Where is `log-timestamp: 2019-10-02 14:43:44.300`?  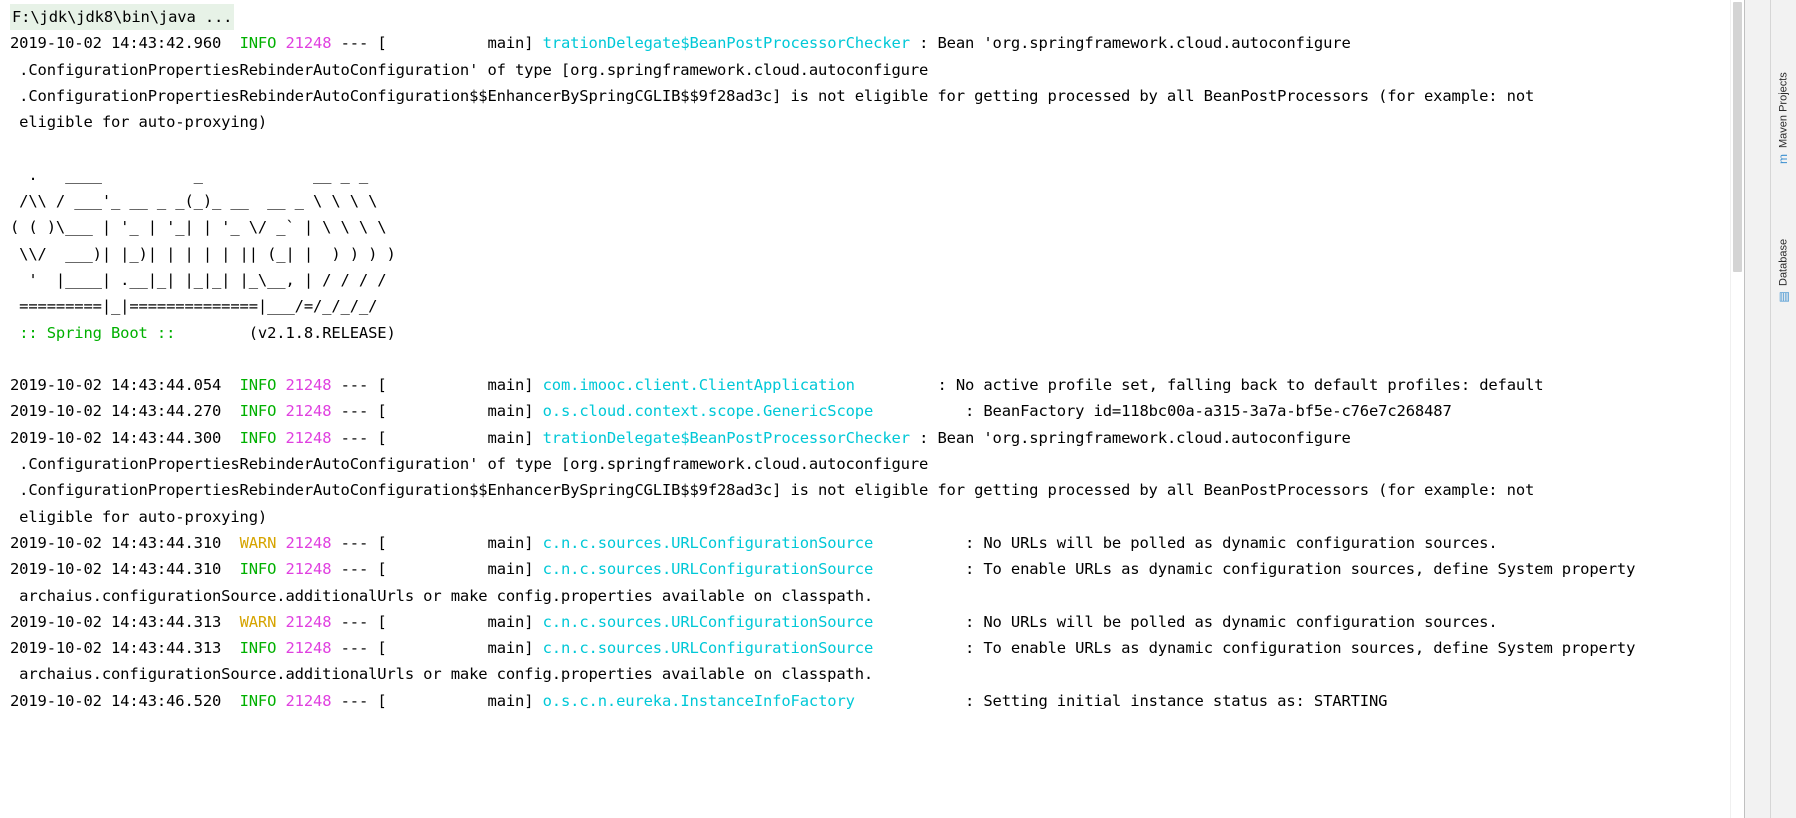
log-timestamp: 2019-10-02 14:43:44.300 is located at coordinates (116, 437).